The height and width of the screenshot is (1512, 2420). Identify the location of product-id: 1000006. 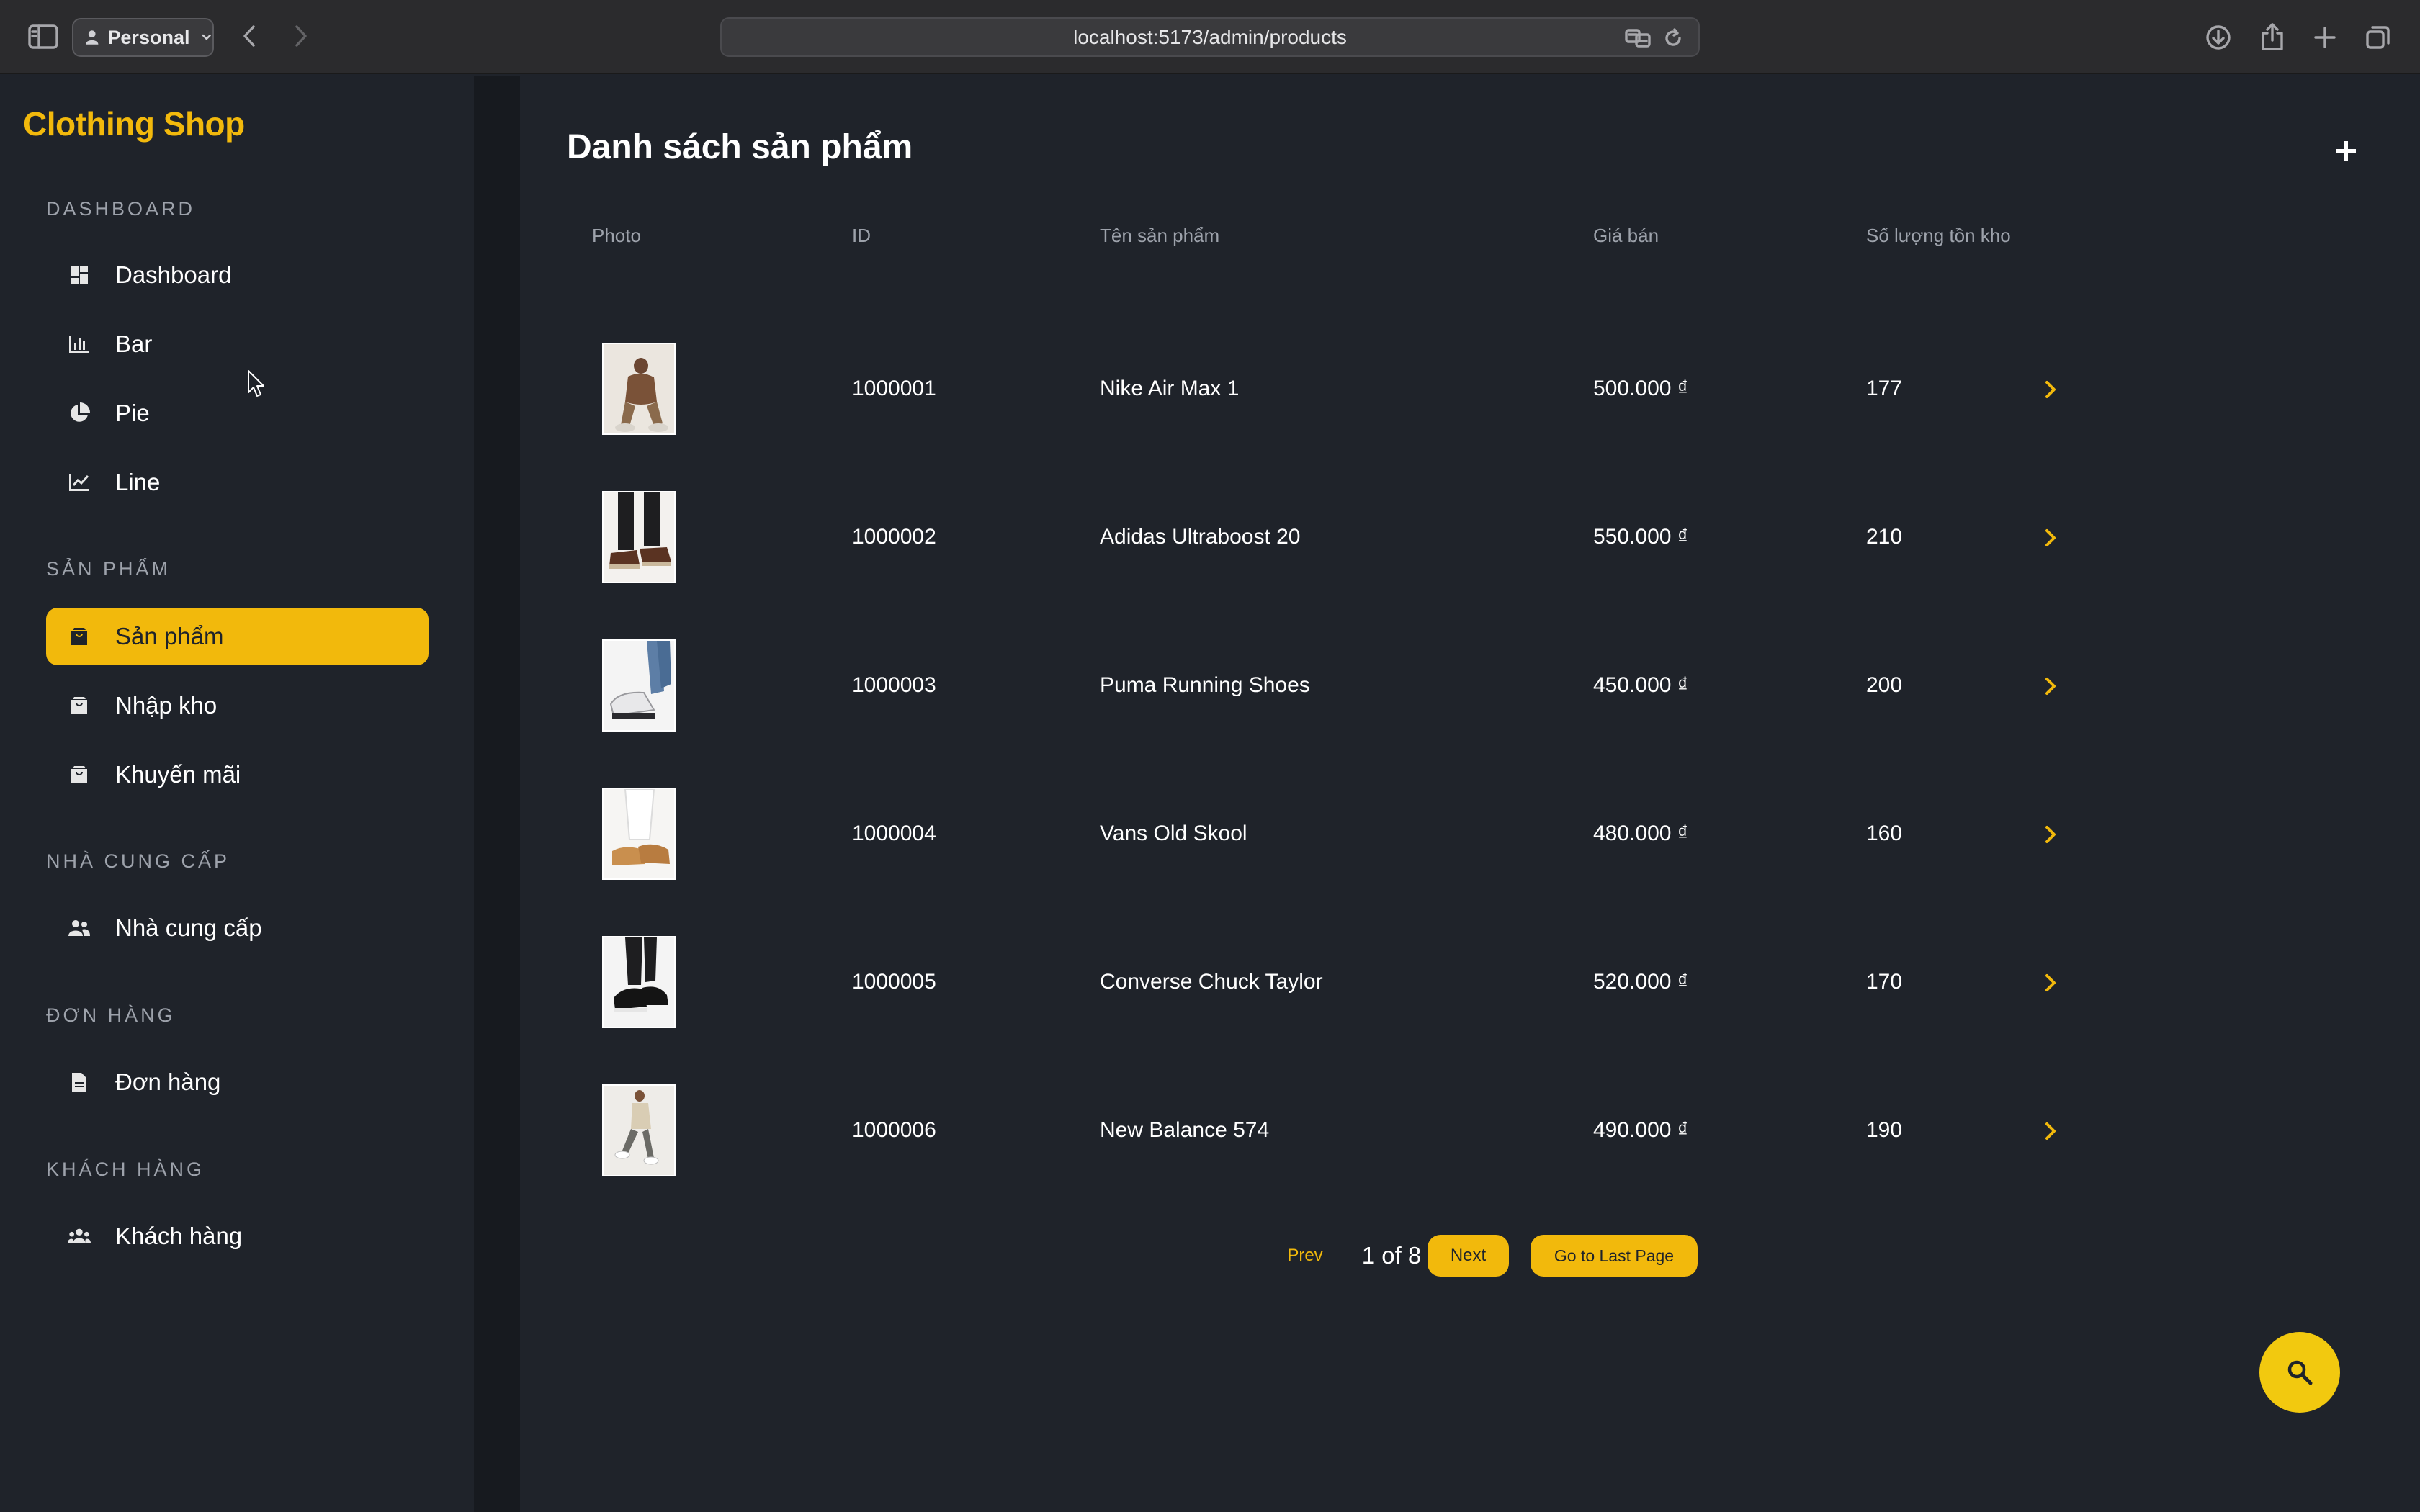
(894, 1130).